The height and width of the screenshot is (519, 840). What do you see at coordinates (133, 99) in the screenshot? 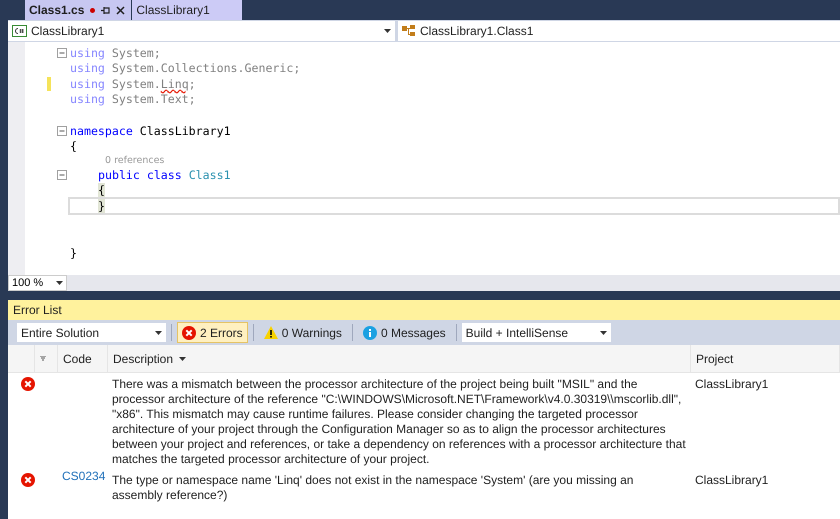
I see `code-line: using System.Text;` at bounding box center [133, 99].